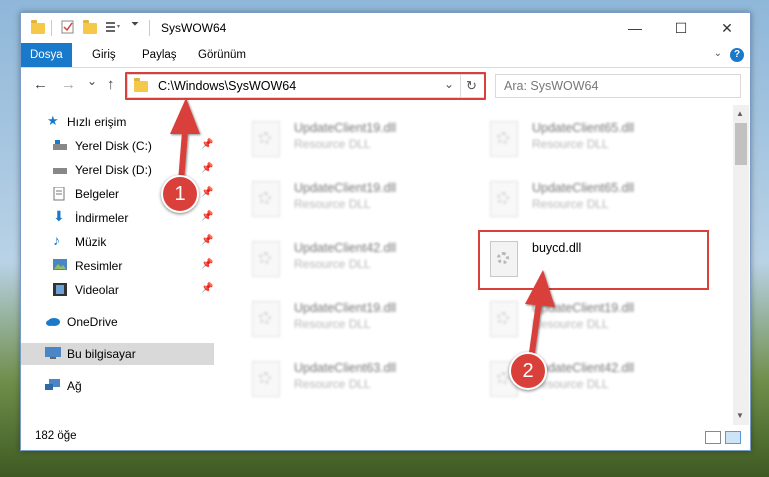  Describe the element at coordinates (60, 193) in the screenshot. I see `documents-icon` at that location.